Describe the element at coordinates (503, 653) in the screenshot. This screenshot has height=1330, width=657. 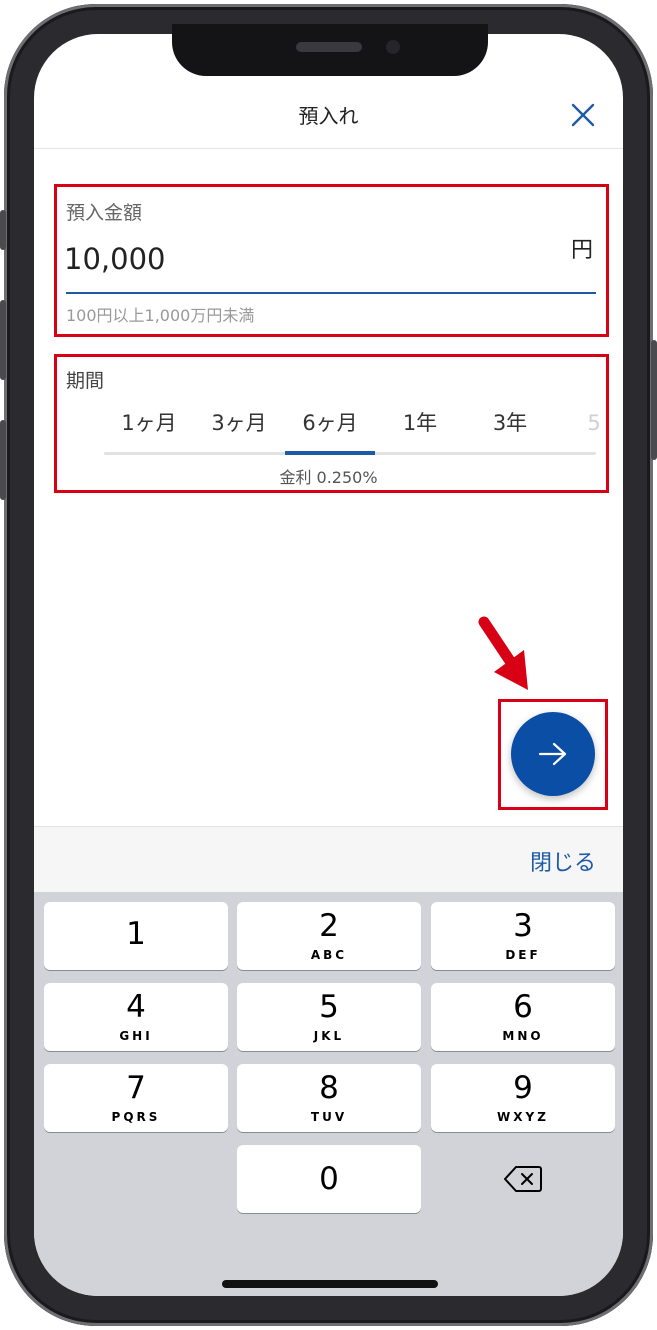
I see `red-arrow-icon` at that location.